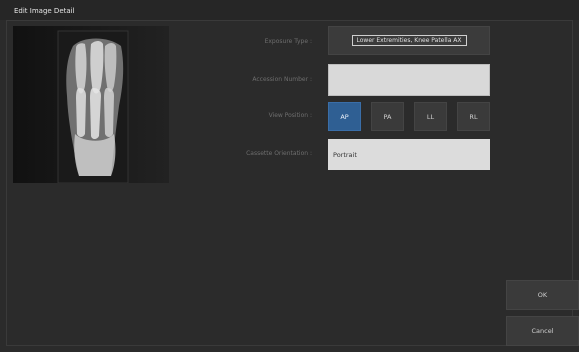 This screenshot has width=579, height=352. Describe the element at coordinates (290, 115) in the screenshot. I see `view-position-label: View Position :` at that location.